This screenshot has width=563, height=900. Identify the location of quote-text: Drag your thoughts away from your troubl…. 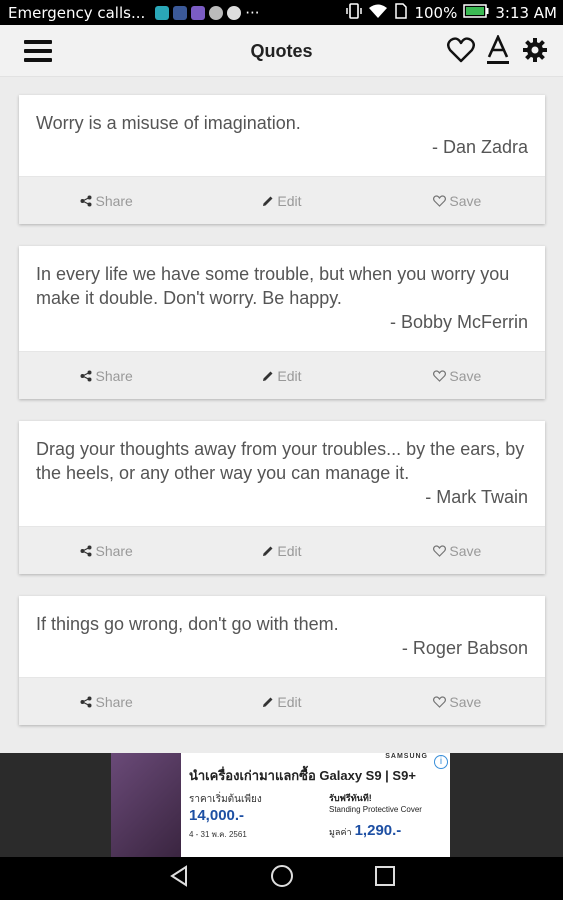
(280, 461).